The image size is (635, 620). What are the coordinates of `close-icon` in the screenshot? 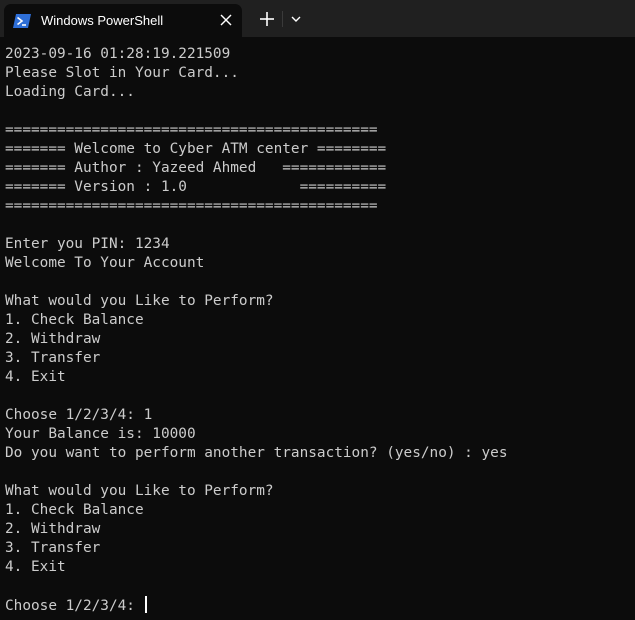 It's located at (226, 20).